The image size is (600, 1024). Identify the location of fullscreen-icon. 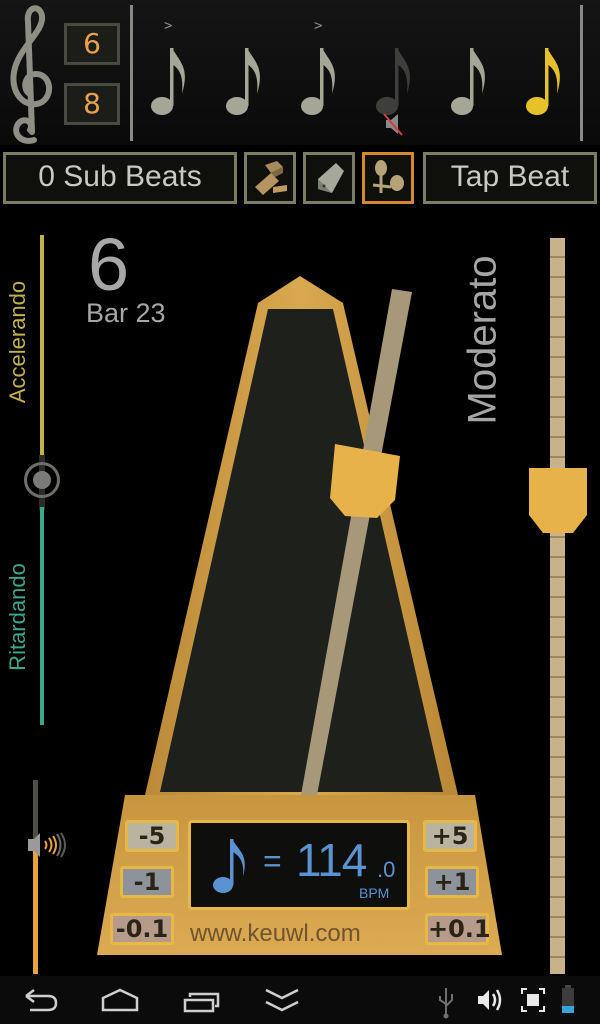
(533, 1000).